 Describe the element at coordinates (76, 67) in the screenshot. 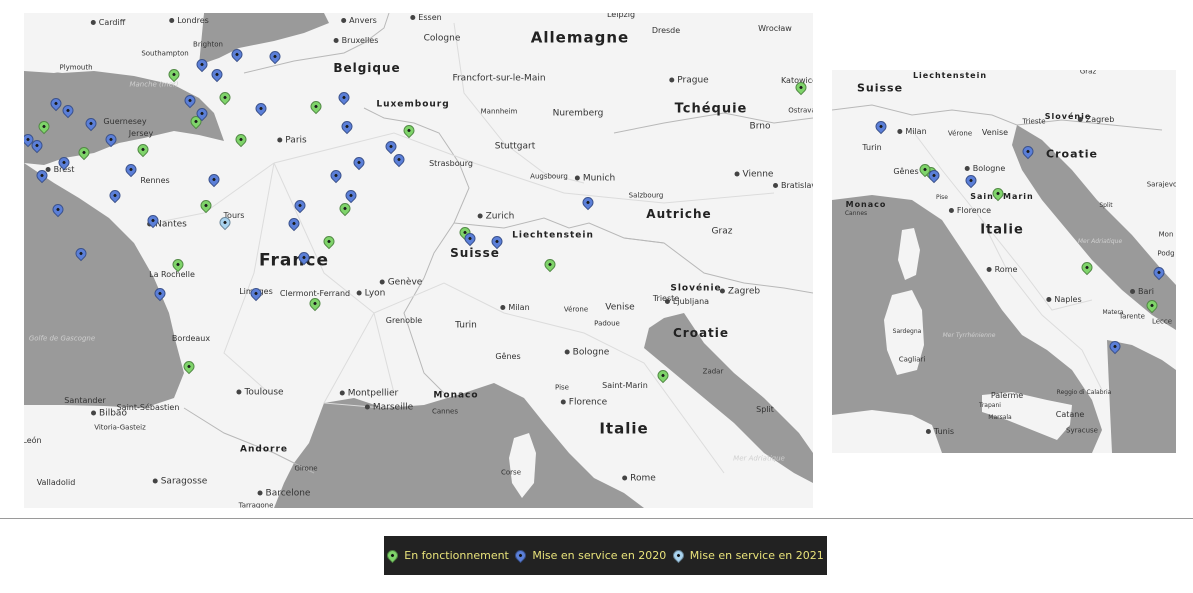

I see `place-label-plymouth: Plymouth` at that location.